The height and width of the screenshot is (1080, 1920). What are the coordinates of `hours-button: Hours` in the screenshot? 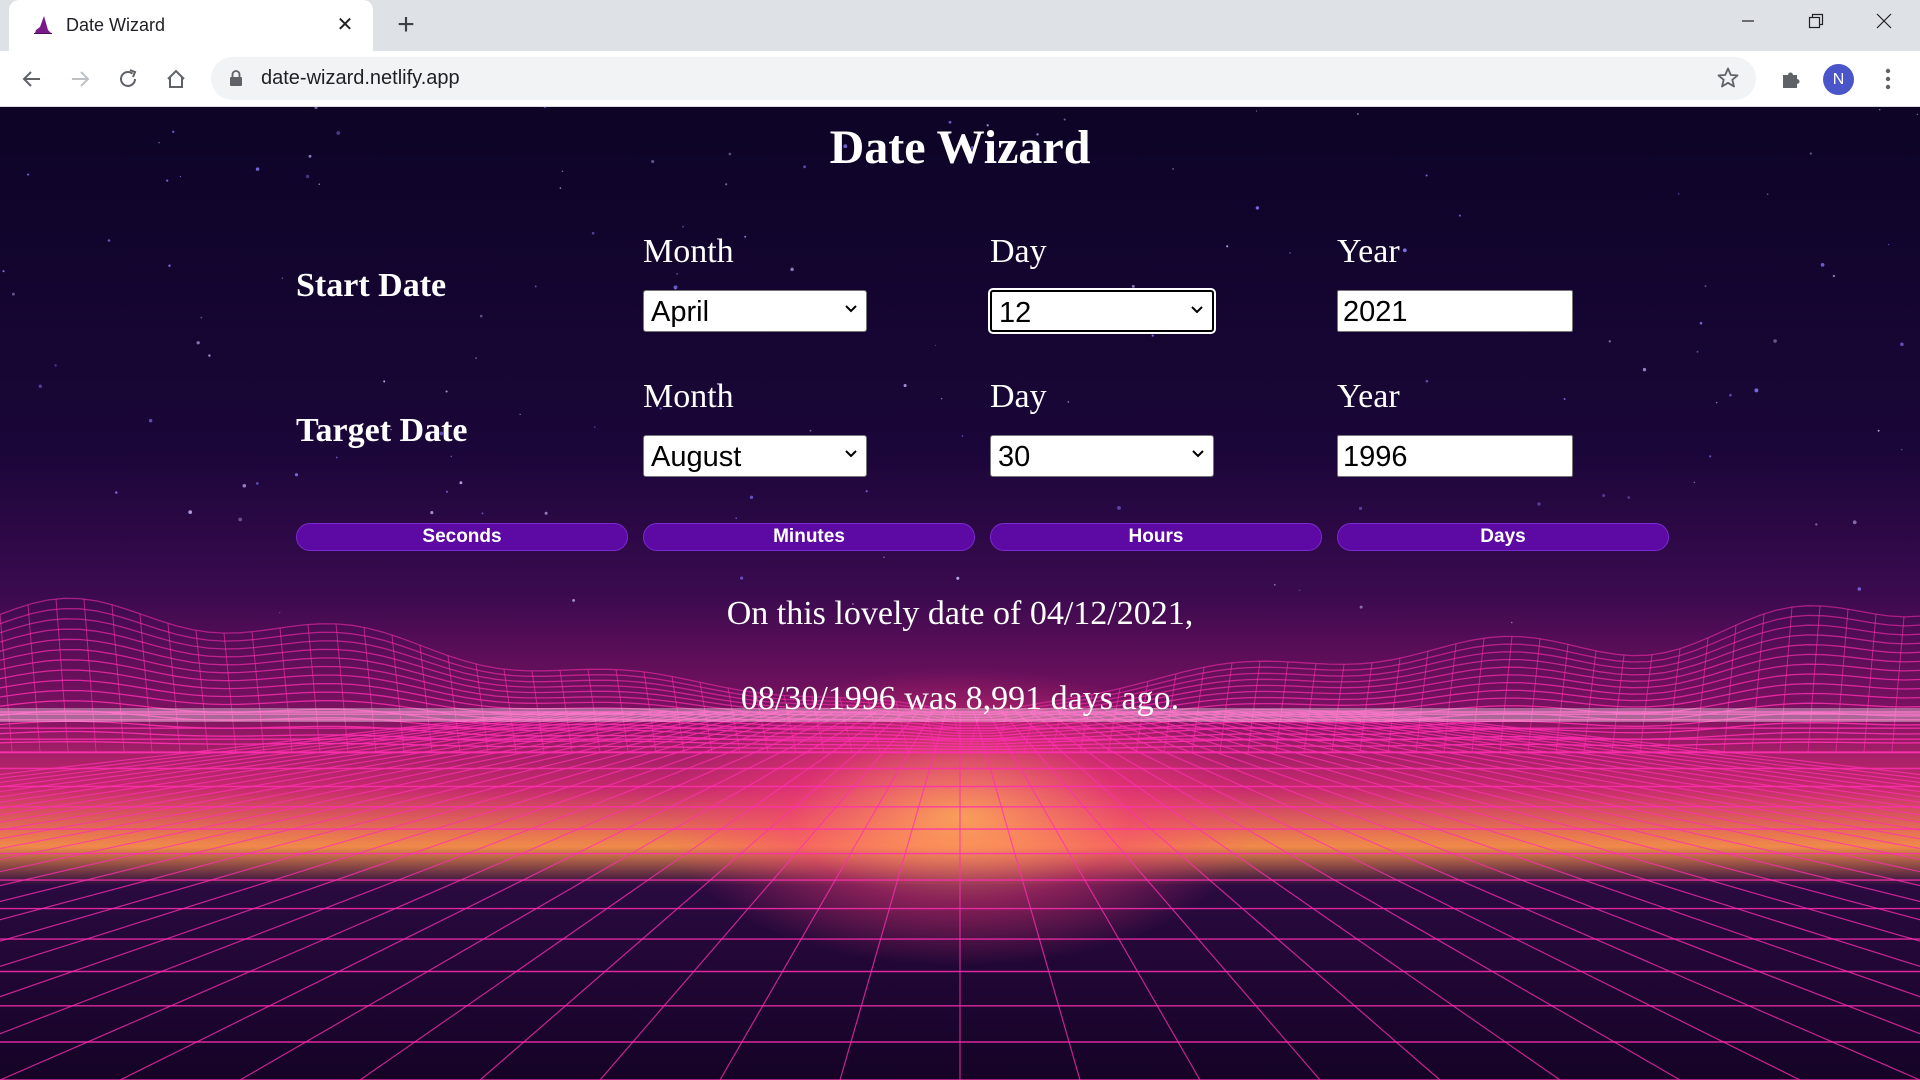 It's located at (1156, 537).